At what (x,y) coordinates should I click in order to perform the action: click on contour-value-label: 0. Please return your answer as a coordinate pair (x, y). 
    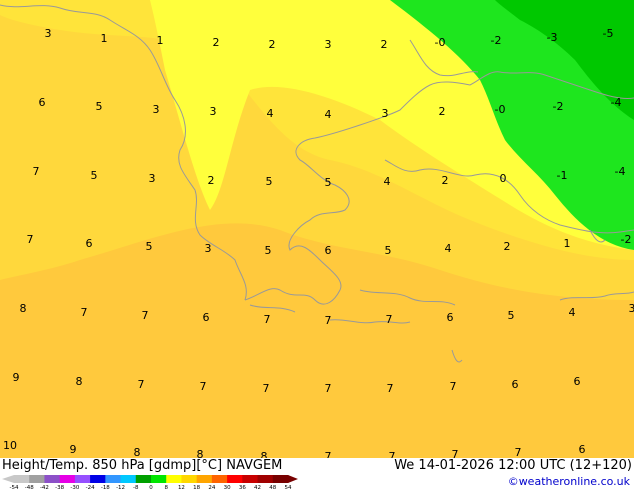
    Looking at the image, I should click on (503, 178).